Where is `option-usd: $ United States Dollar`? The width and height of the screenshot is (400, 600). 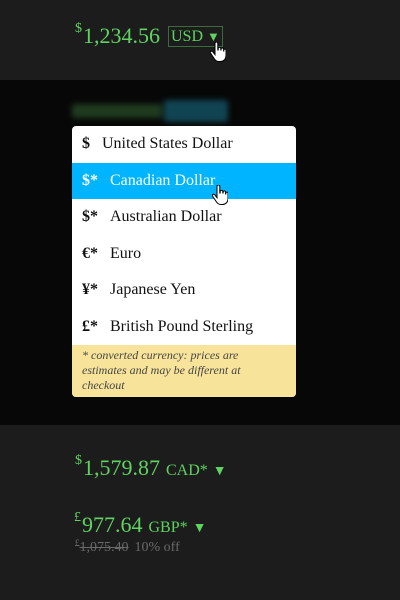
option-usd: $ United States Dollar is located at coordinates (184, 144).